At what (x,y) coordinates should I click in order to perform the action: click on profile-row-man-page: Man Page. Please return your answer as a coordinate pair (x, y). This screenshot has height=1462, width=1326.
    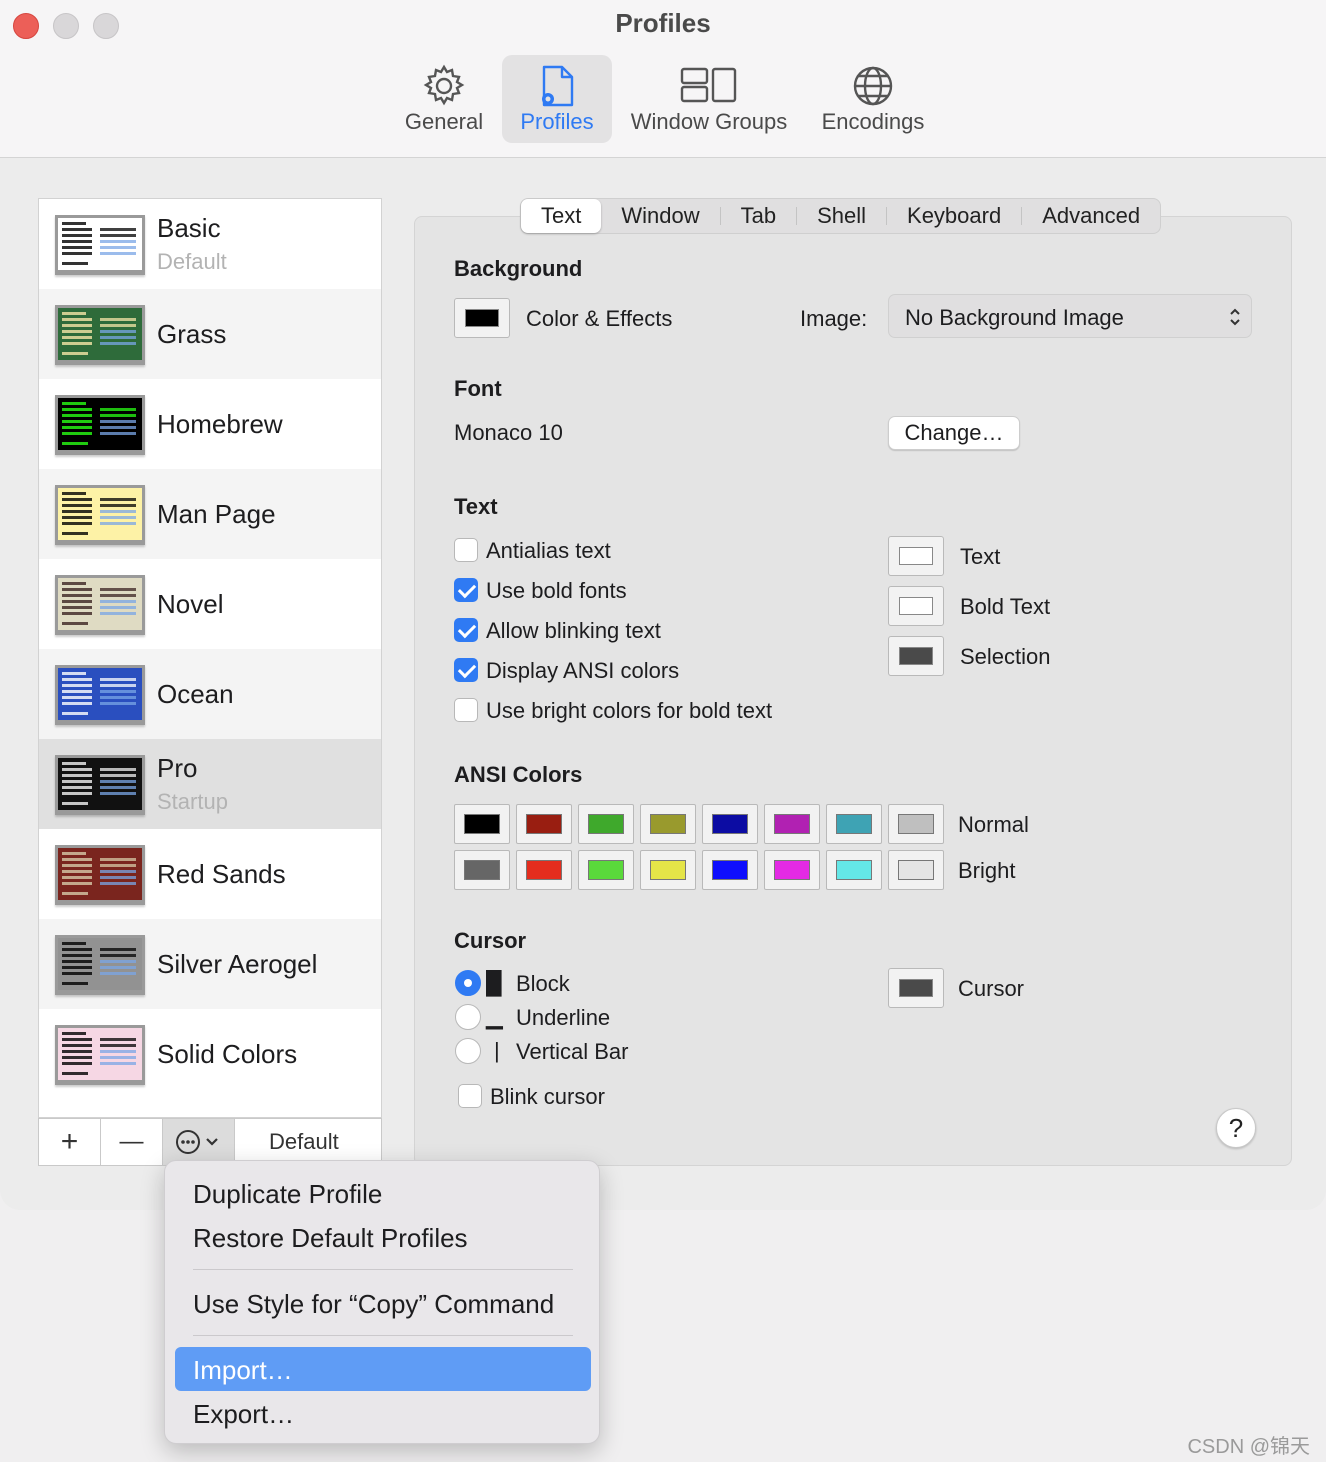
    Looking at the image, I should click on (210, 514).